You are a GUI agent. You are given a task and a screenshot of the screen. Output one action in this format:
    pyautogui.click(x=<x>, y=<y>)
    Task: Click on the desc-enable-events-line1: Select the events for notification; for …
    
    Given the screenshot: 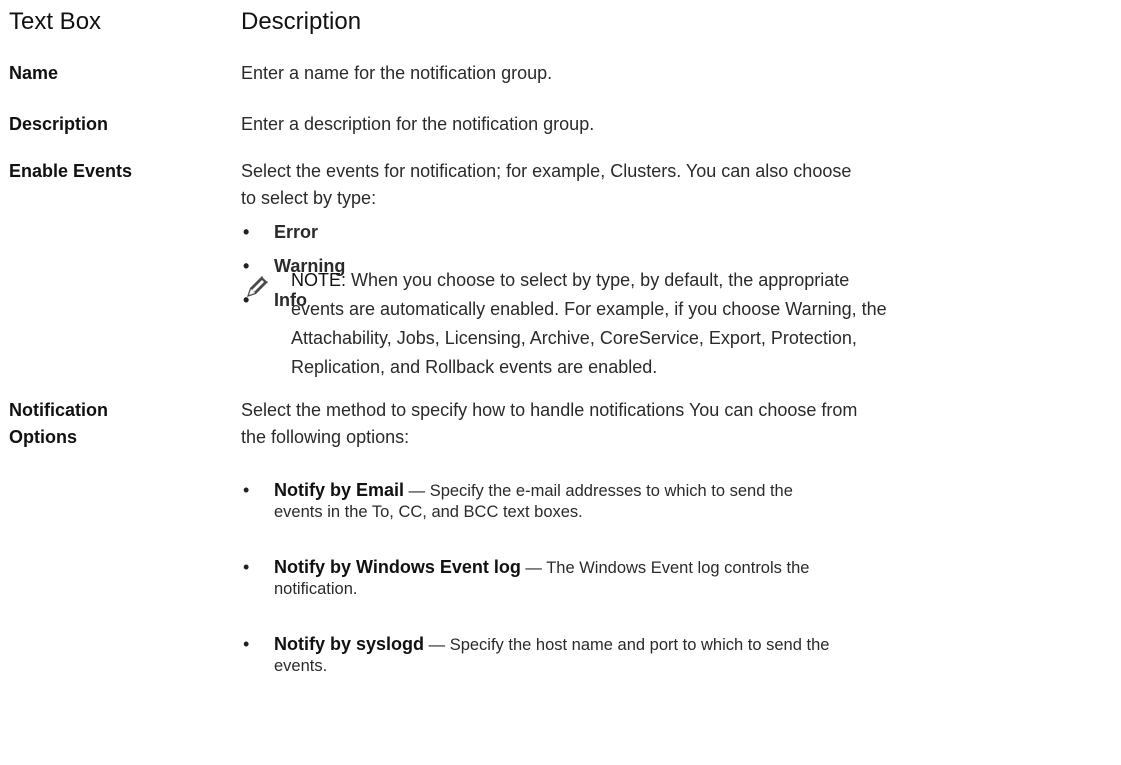 What is the action you would take?
    pyautogui.click(x=546, y=171)
    